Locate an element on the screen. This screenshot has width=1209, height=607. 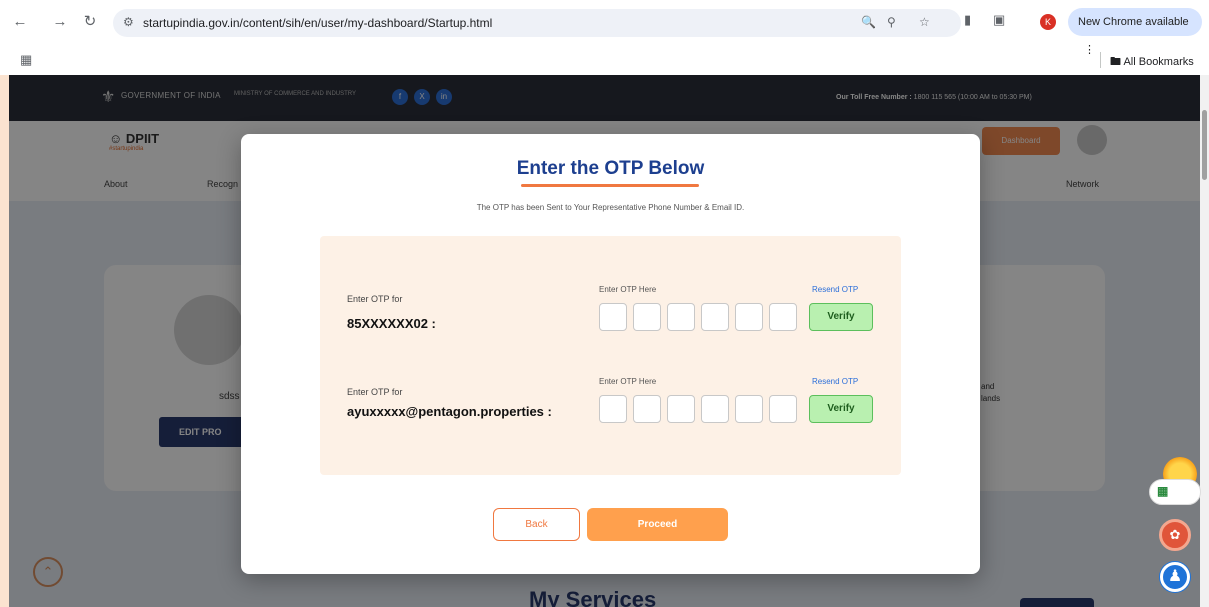
otp-row-label-phone: Enter OTP for is located at coordinates (375, 299).